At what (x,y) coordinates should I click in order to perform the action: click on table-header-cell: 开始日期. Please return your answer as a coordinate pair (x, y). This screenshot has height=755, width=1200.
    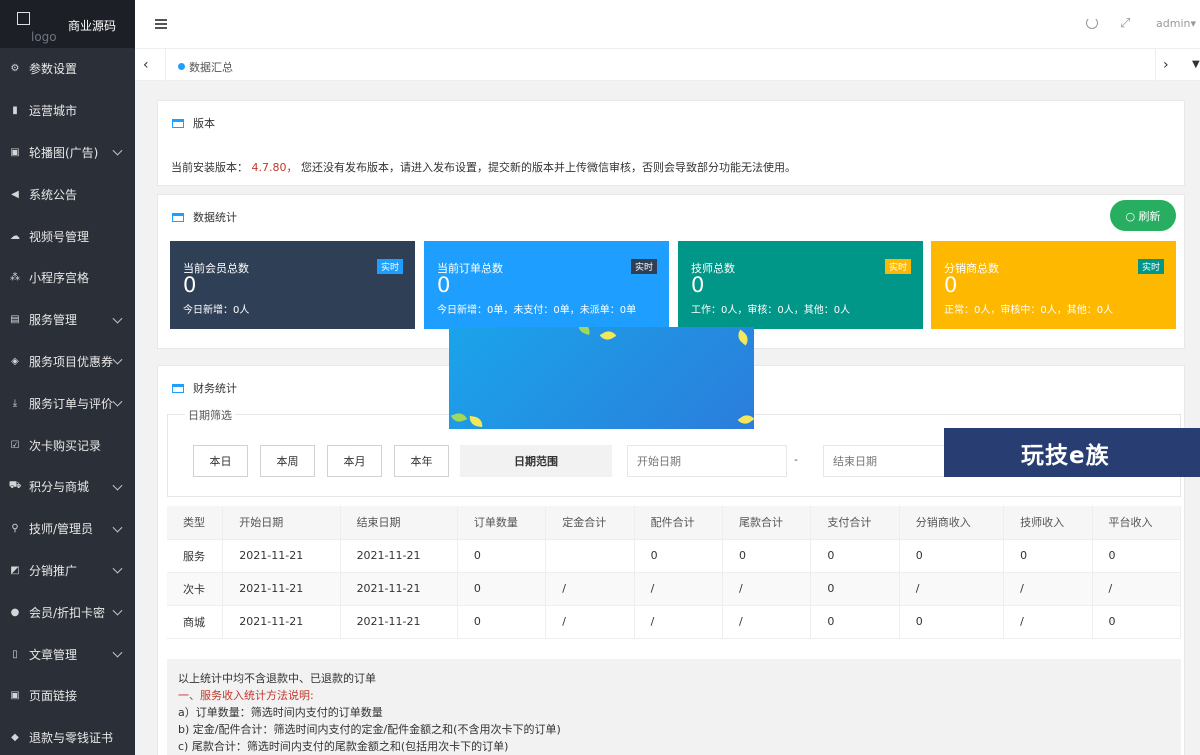
    Looking at the image, I should click on (281, 523).